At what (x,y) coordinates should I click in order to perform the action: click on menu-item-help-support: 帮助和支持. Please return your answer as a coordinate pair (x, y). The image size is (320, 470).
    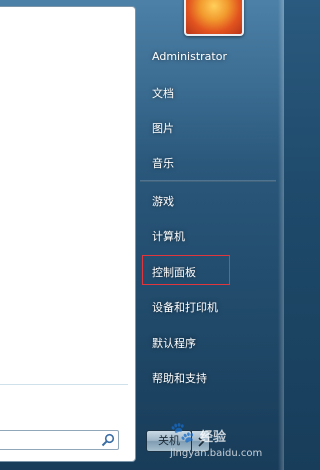
    Looking at the image, I should click on (179, 378).